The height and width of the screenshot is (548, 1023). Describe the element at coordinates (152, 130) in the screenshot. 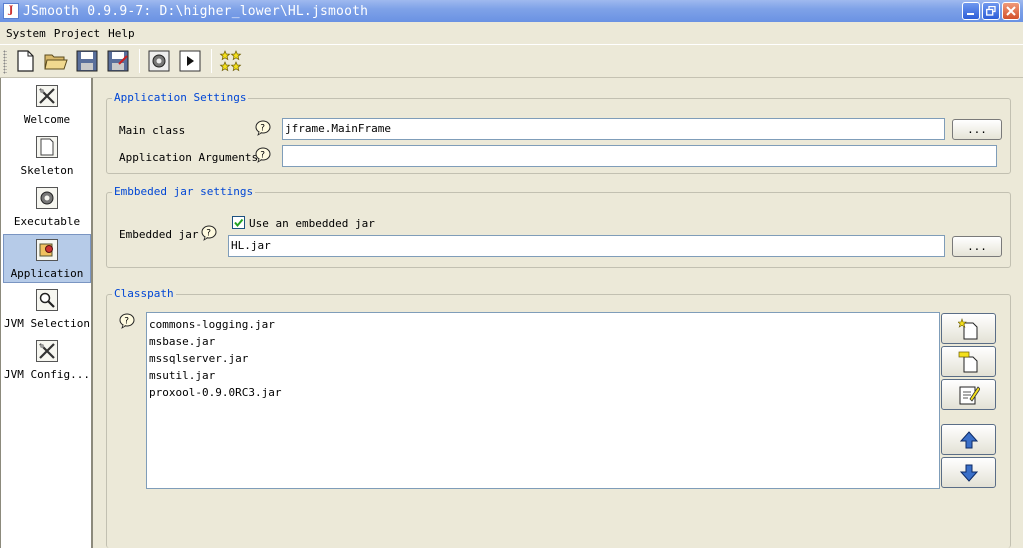

I see `main-class-label: Main class` at that location.